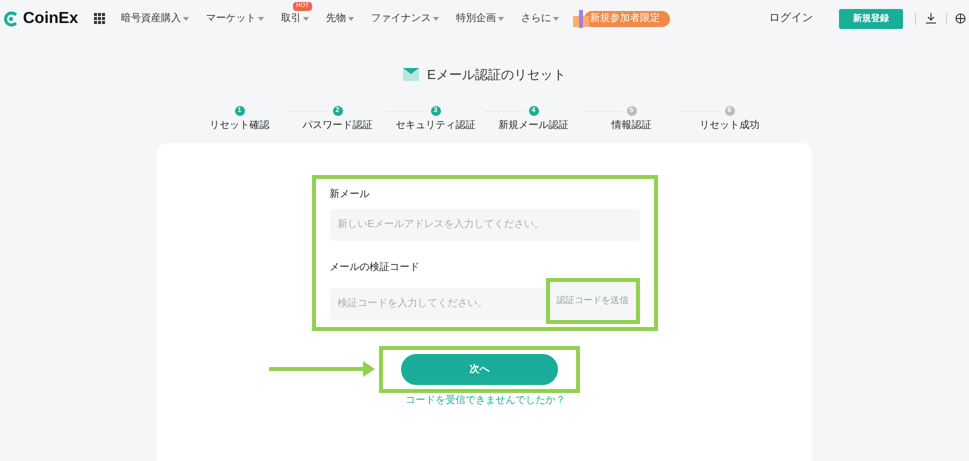  Describe the element at coordinates (791, 18) in the screenshot. I see `login-link: ログイン` at that location.